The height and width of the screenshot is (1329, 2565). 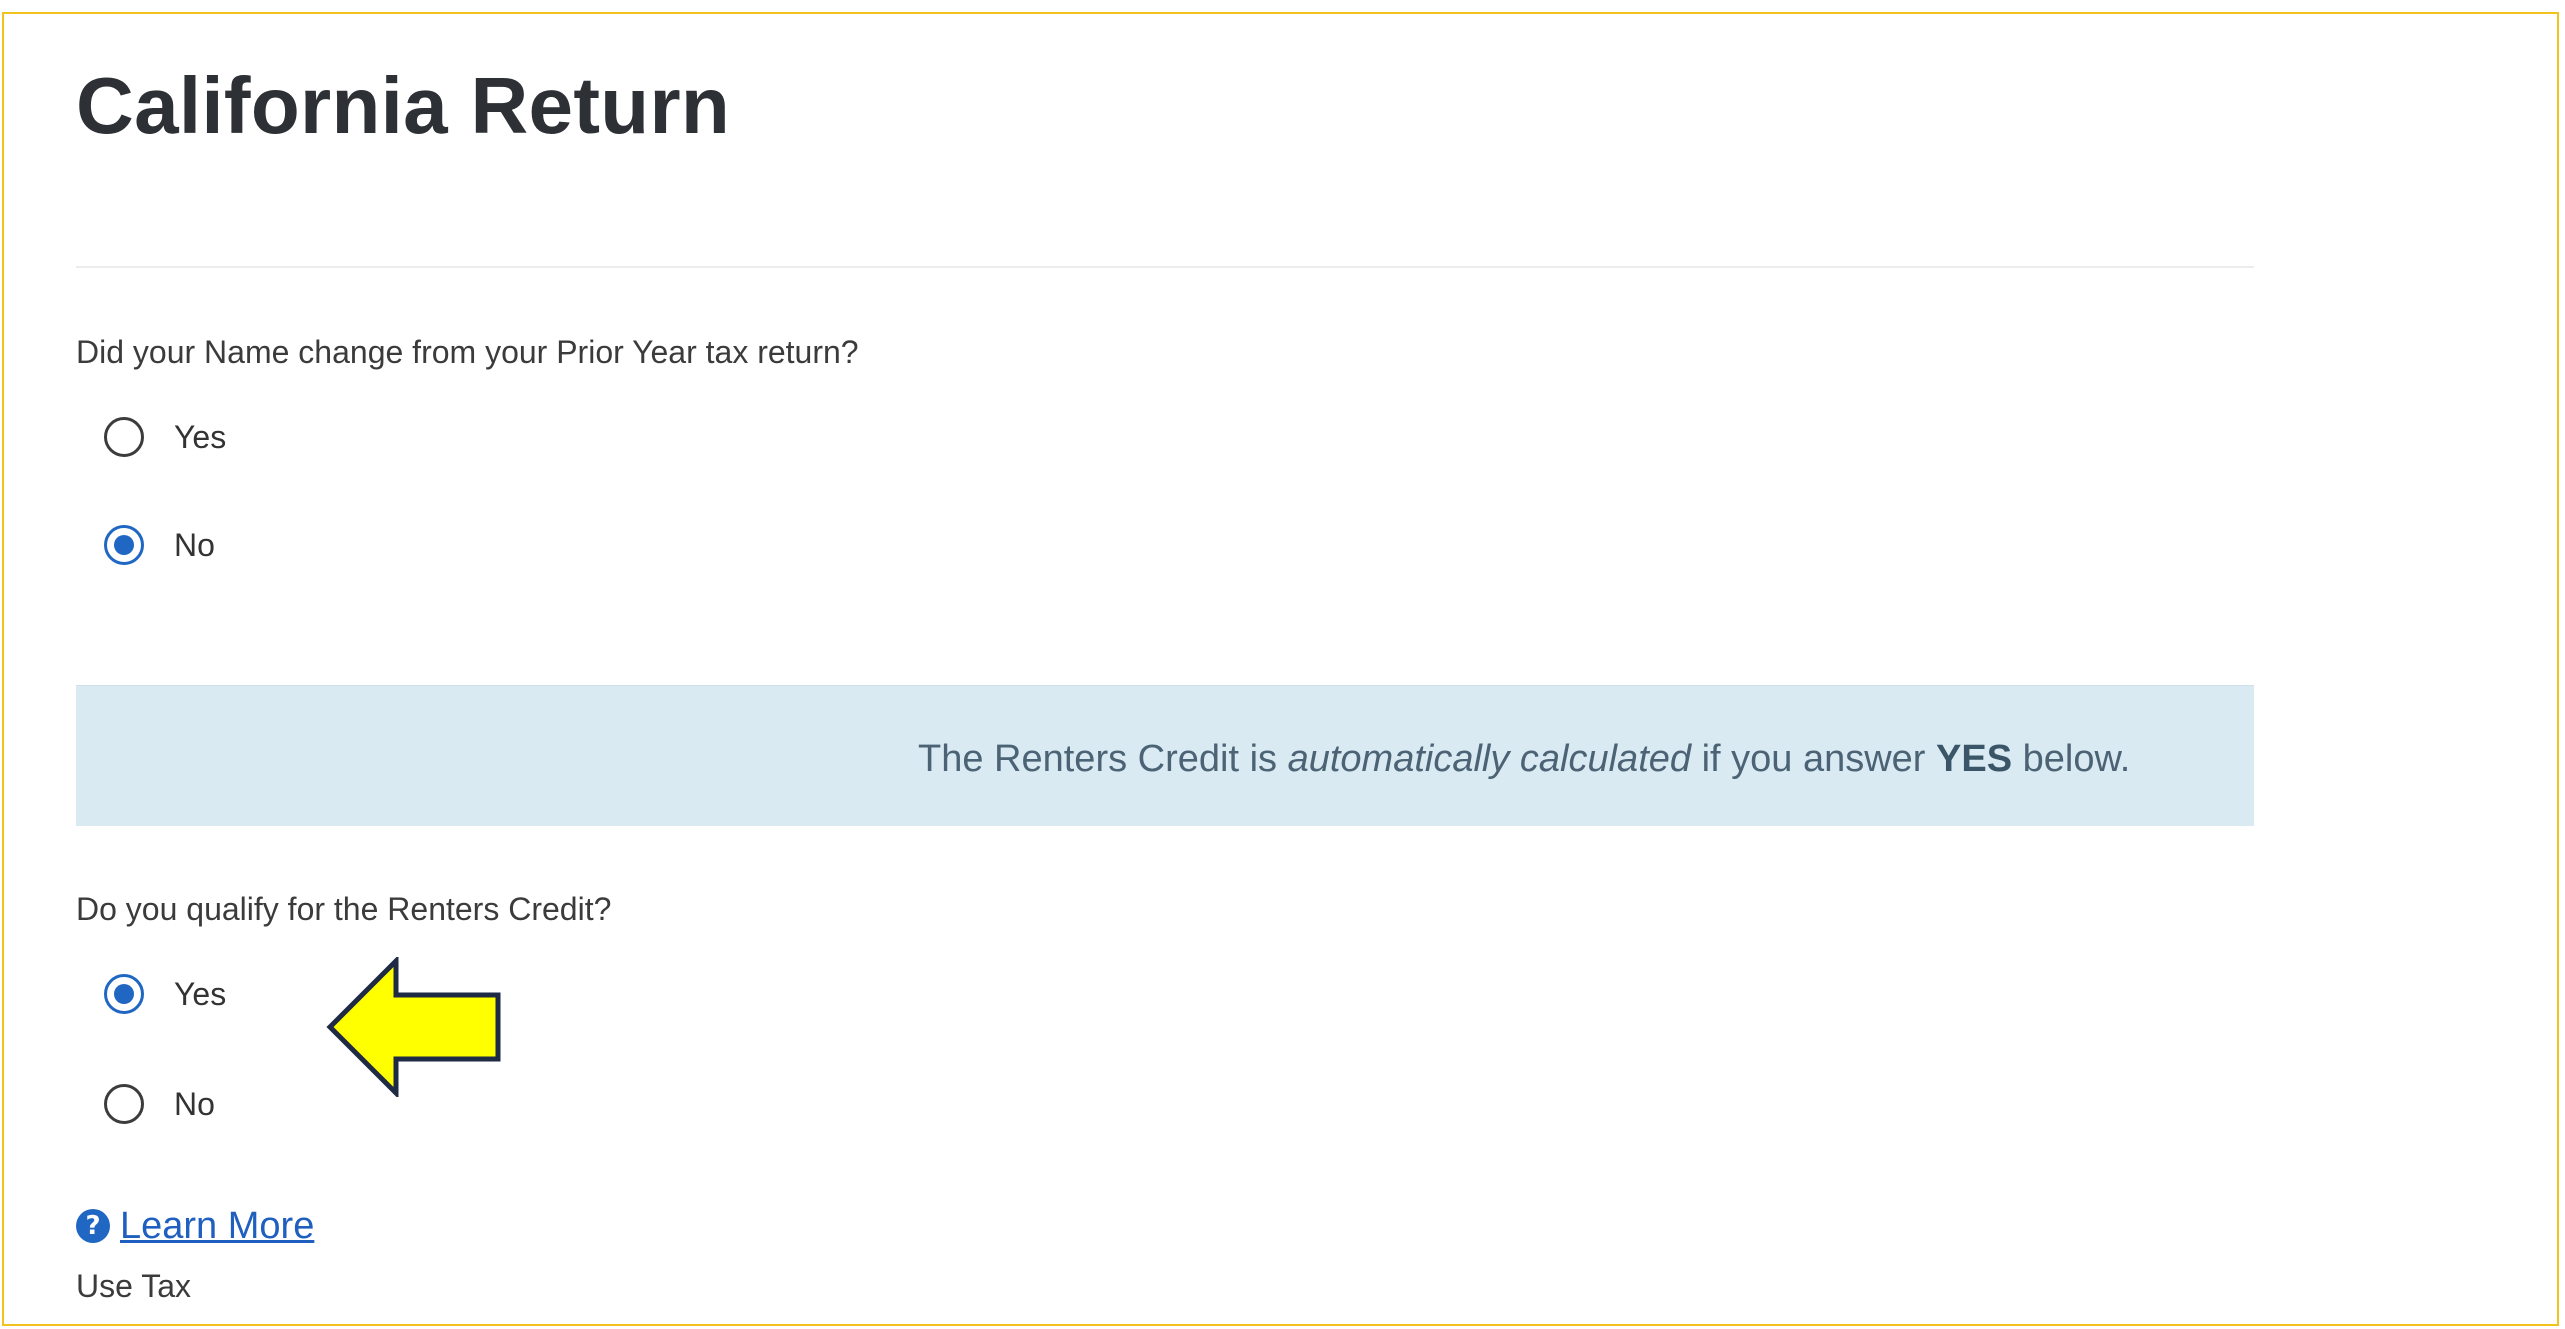 I want to click on name-change-yes-label: Yes, so click(x=200, y=437).